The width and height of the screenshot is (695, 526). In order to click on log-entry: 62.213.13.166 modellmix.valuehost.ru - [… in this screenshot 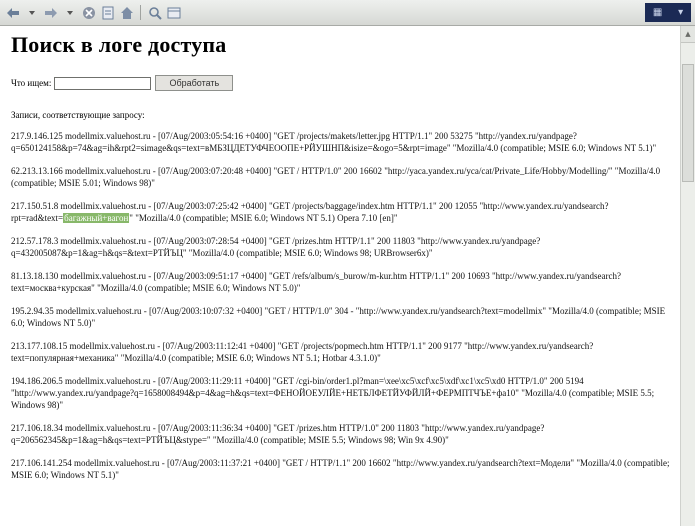, I will do `click(336, 177)`.